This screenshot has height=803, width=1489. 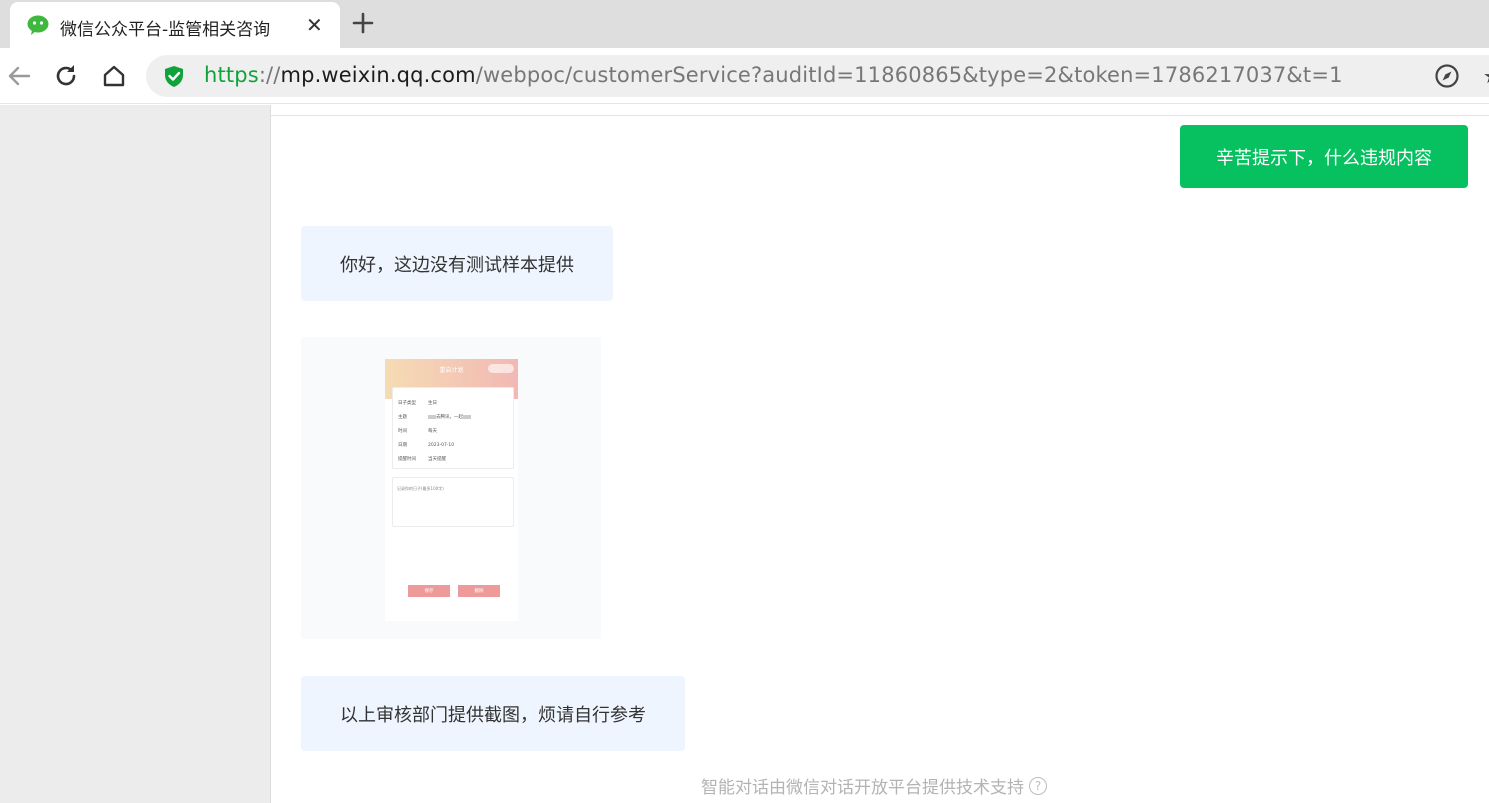 What do you see at coordinates (378, 75) in the screenshot?
I see `url-host: mp.weixin.qq.com` at bounding box center [378, 75].